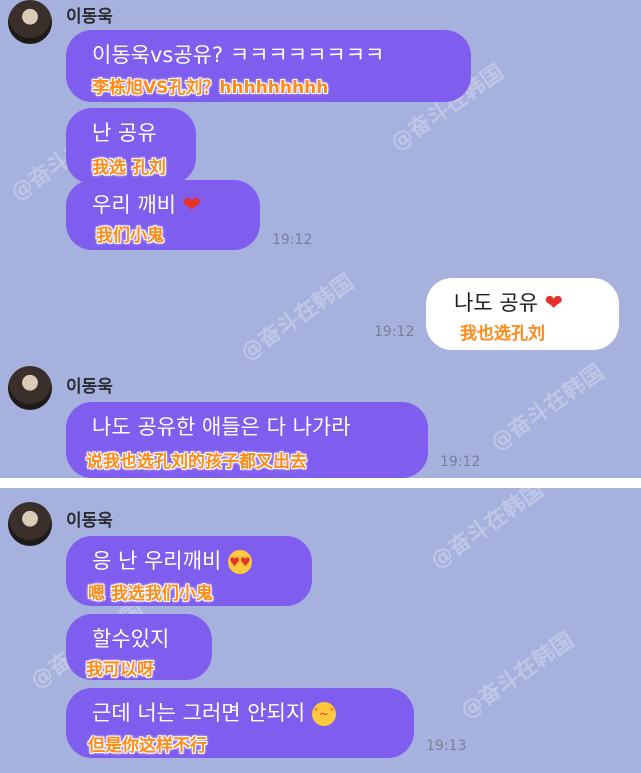  Describe the element at coordinates (131, 639) in the screenshot. I see `message-text: 할수있지` at that location.